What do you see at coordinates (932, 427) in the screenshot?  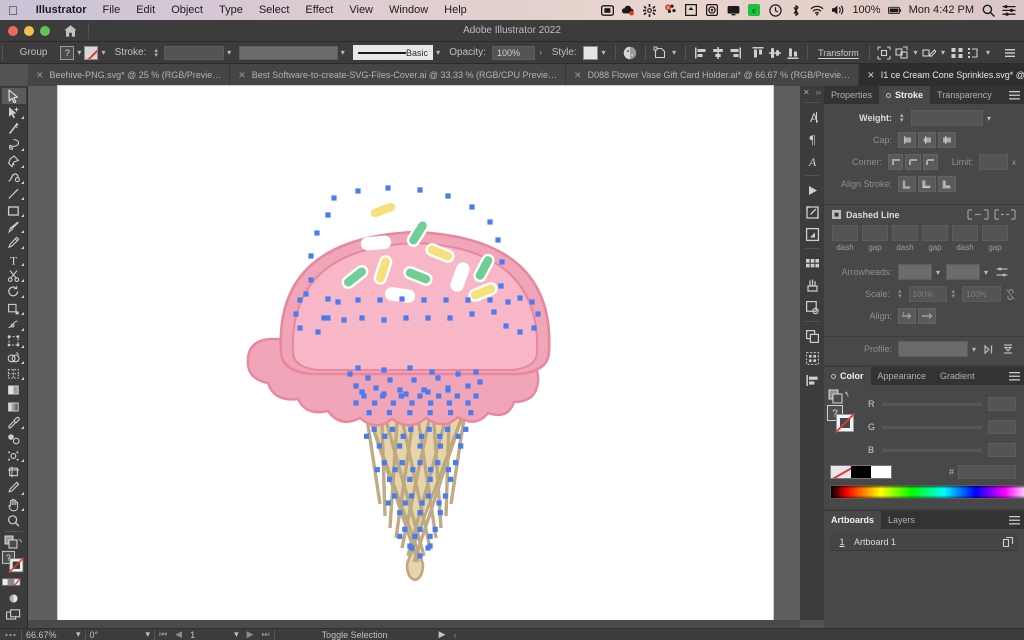 I see `channel-slider-g` at bounding box center [932, 427].